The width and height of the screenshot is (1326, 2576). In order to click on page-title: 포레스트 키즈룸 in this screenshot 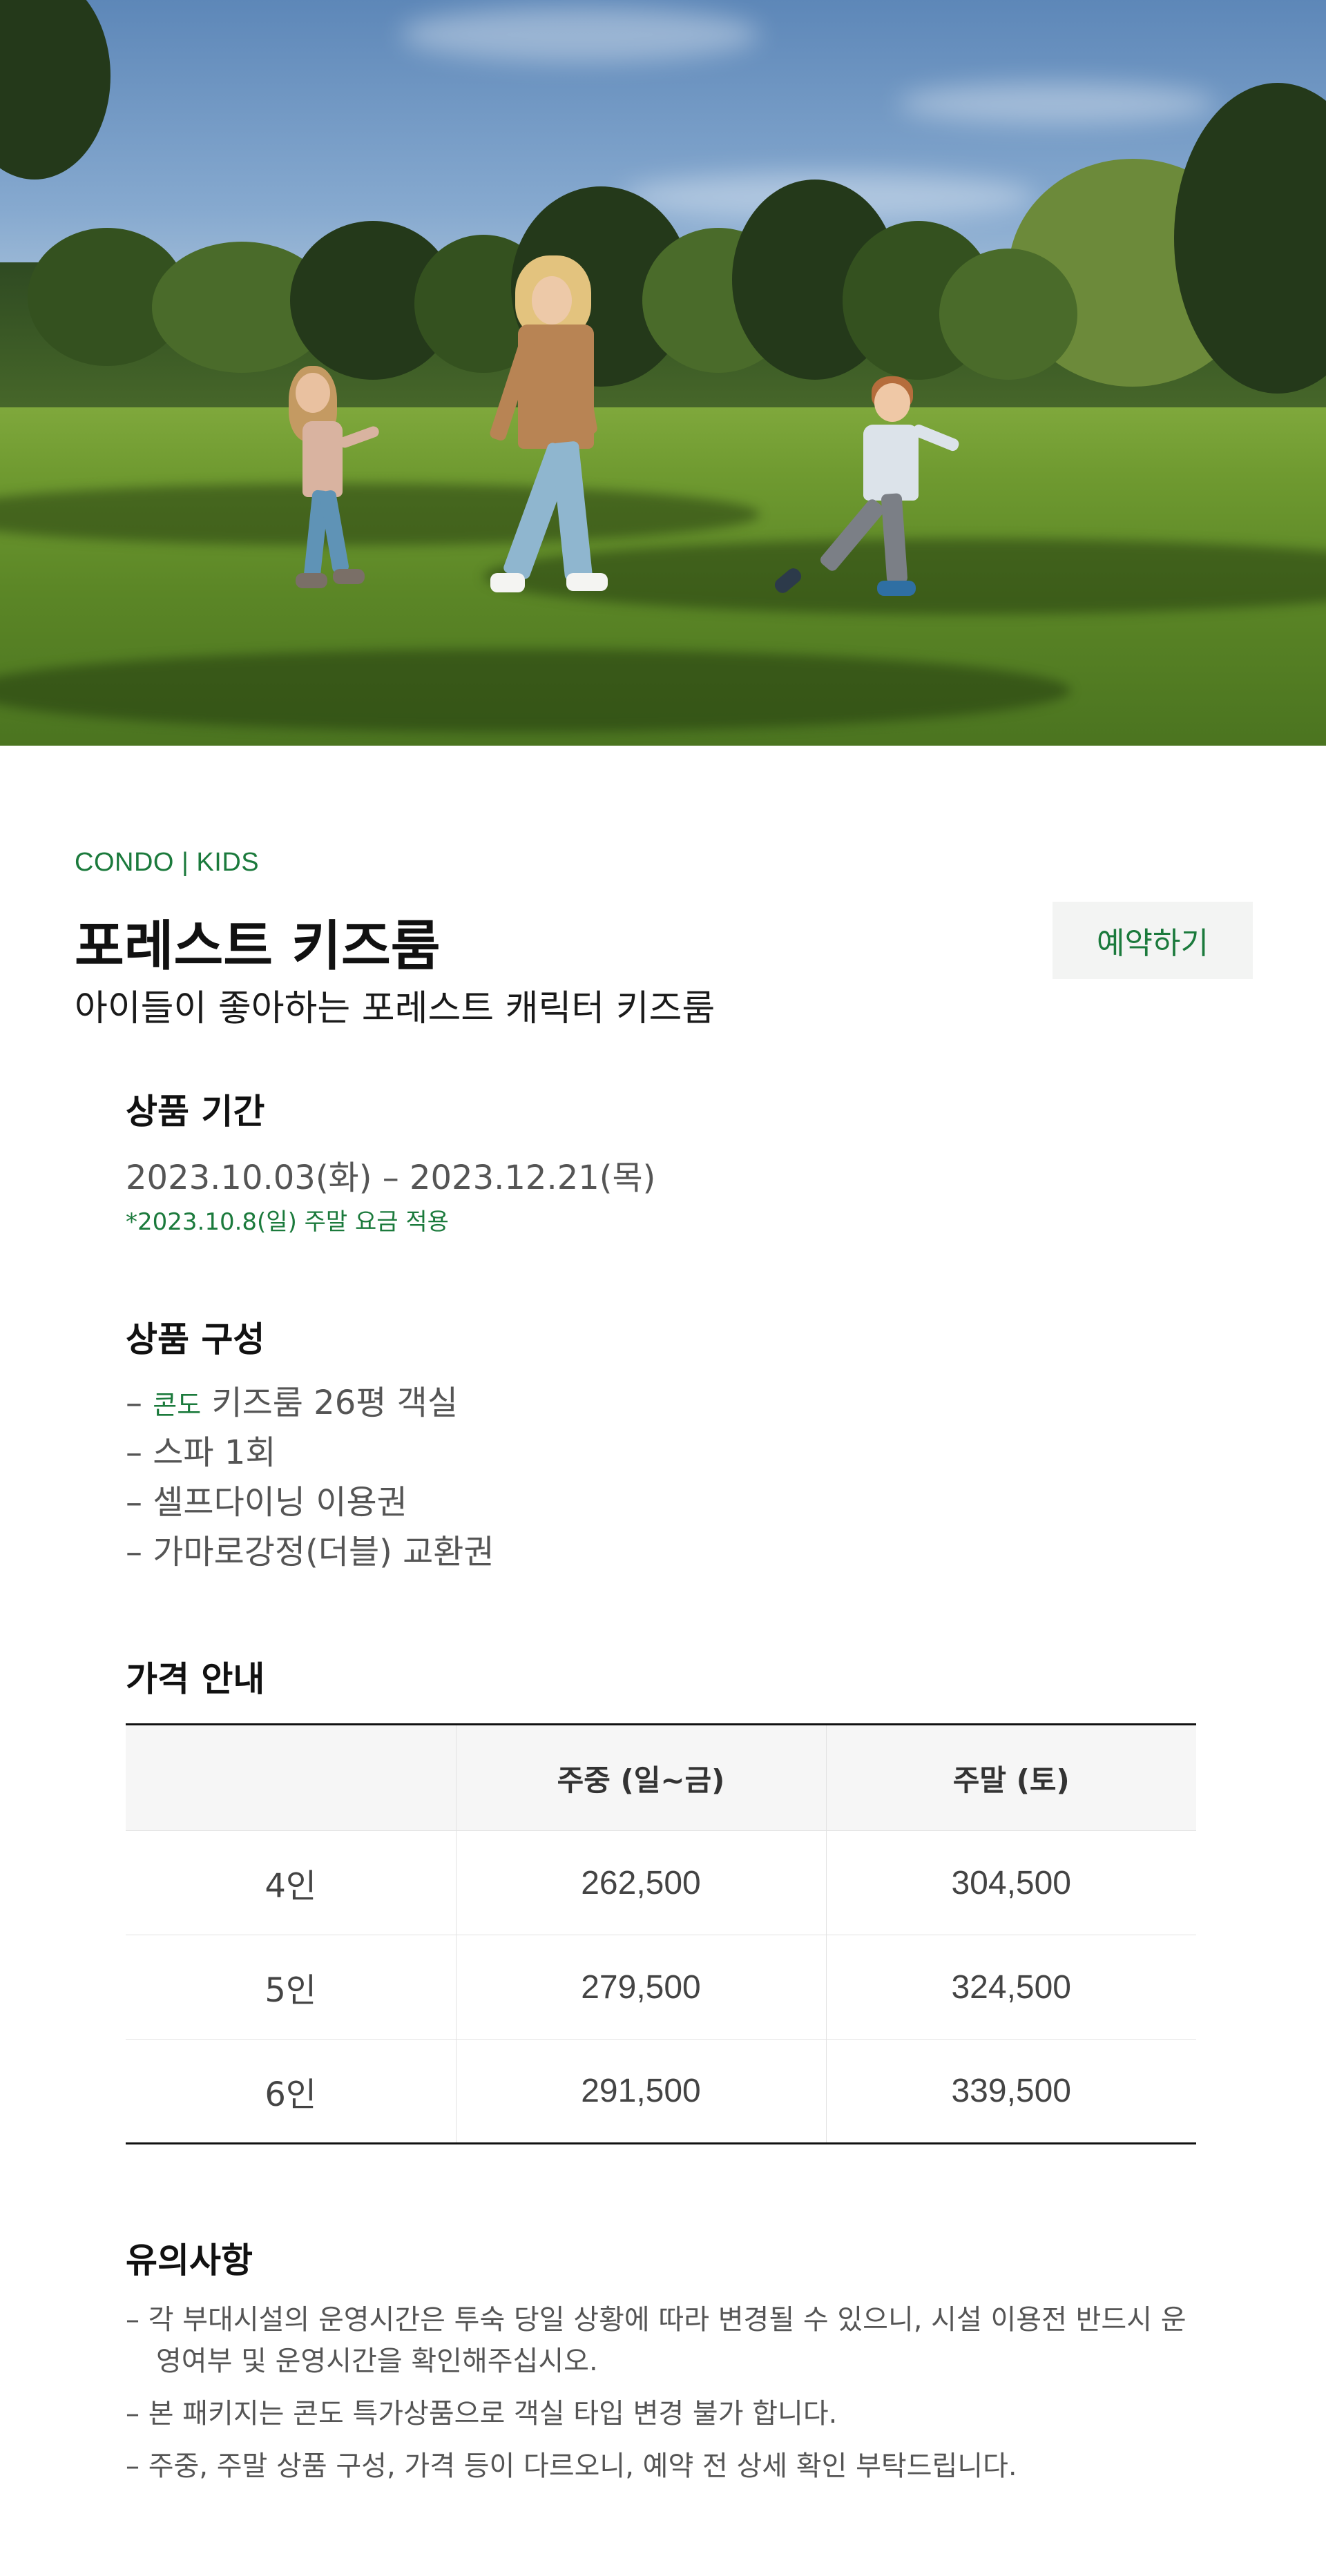, I will do `click(258, 947)`.